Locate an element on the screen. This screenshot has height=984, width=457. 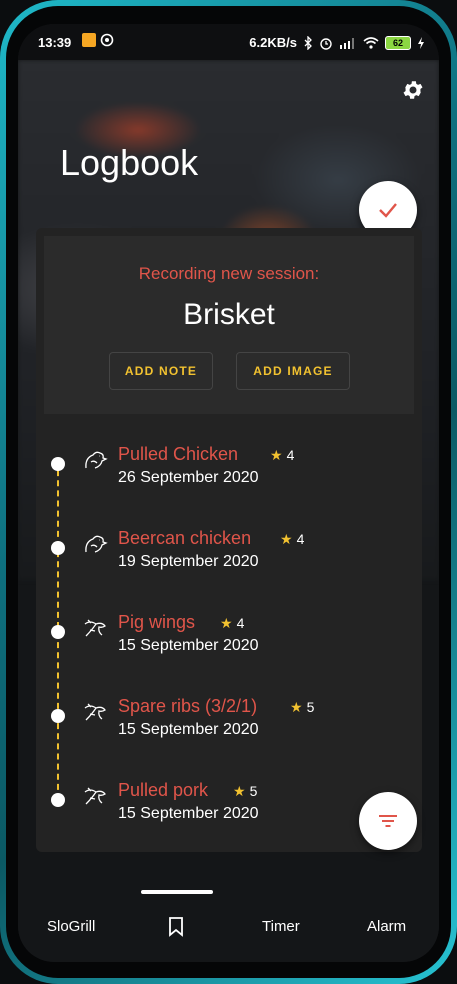
status-bar: 13:39 6.2KB/s 62 is located at coordinates (228, 42).